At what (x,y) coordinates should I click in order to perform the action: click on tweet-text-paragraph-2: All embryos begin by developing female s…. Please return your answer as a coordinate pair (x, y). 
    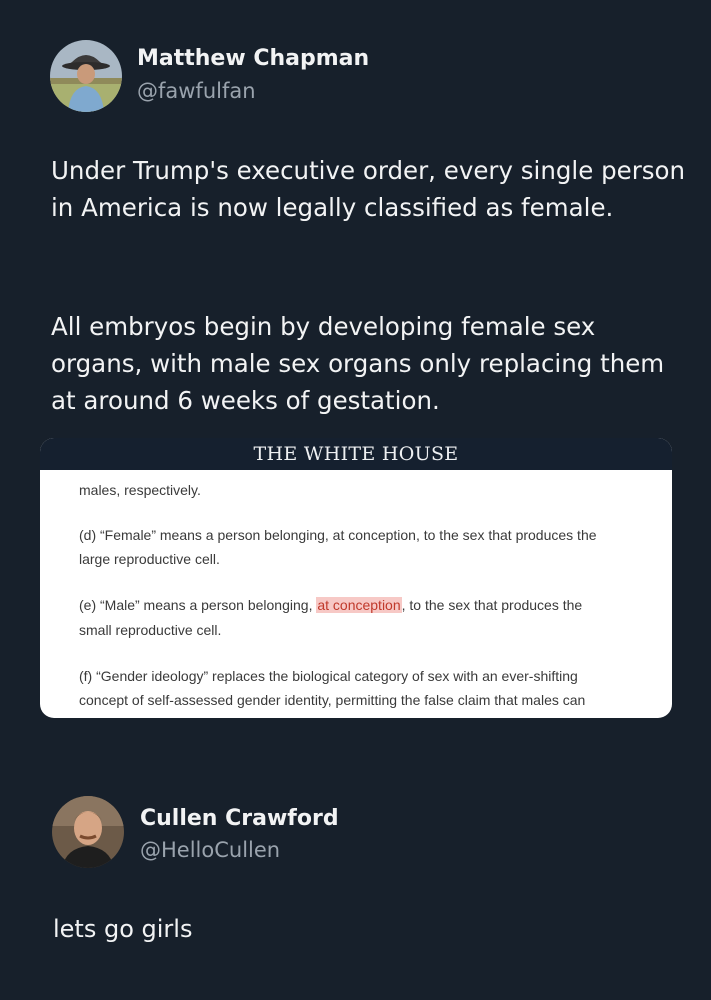
    Looking at the image, I should click on (358, 363).